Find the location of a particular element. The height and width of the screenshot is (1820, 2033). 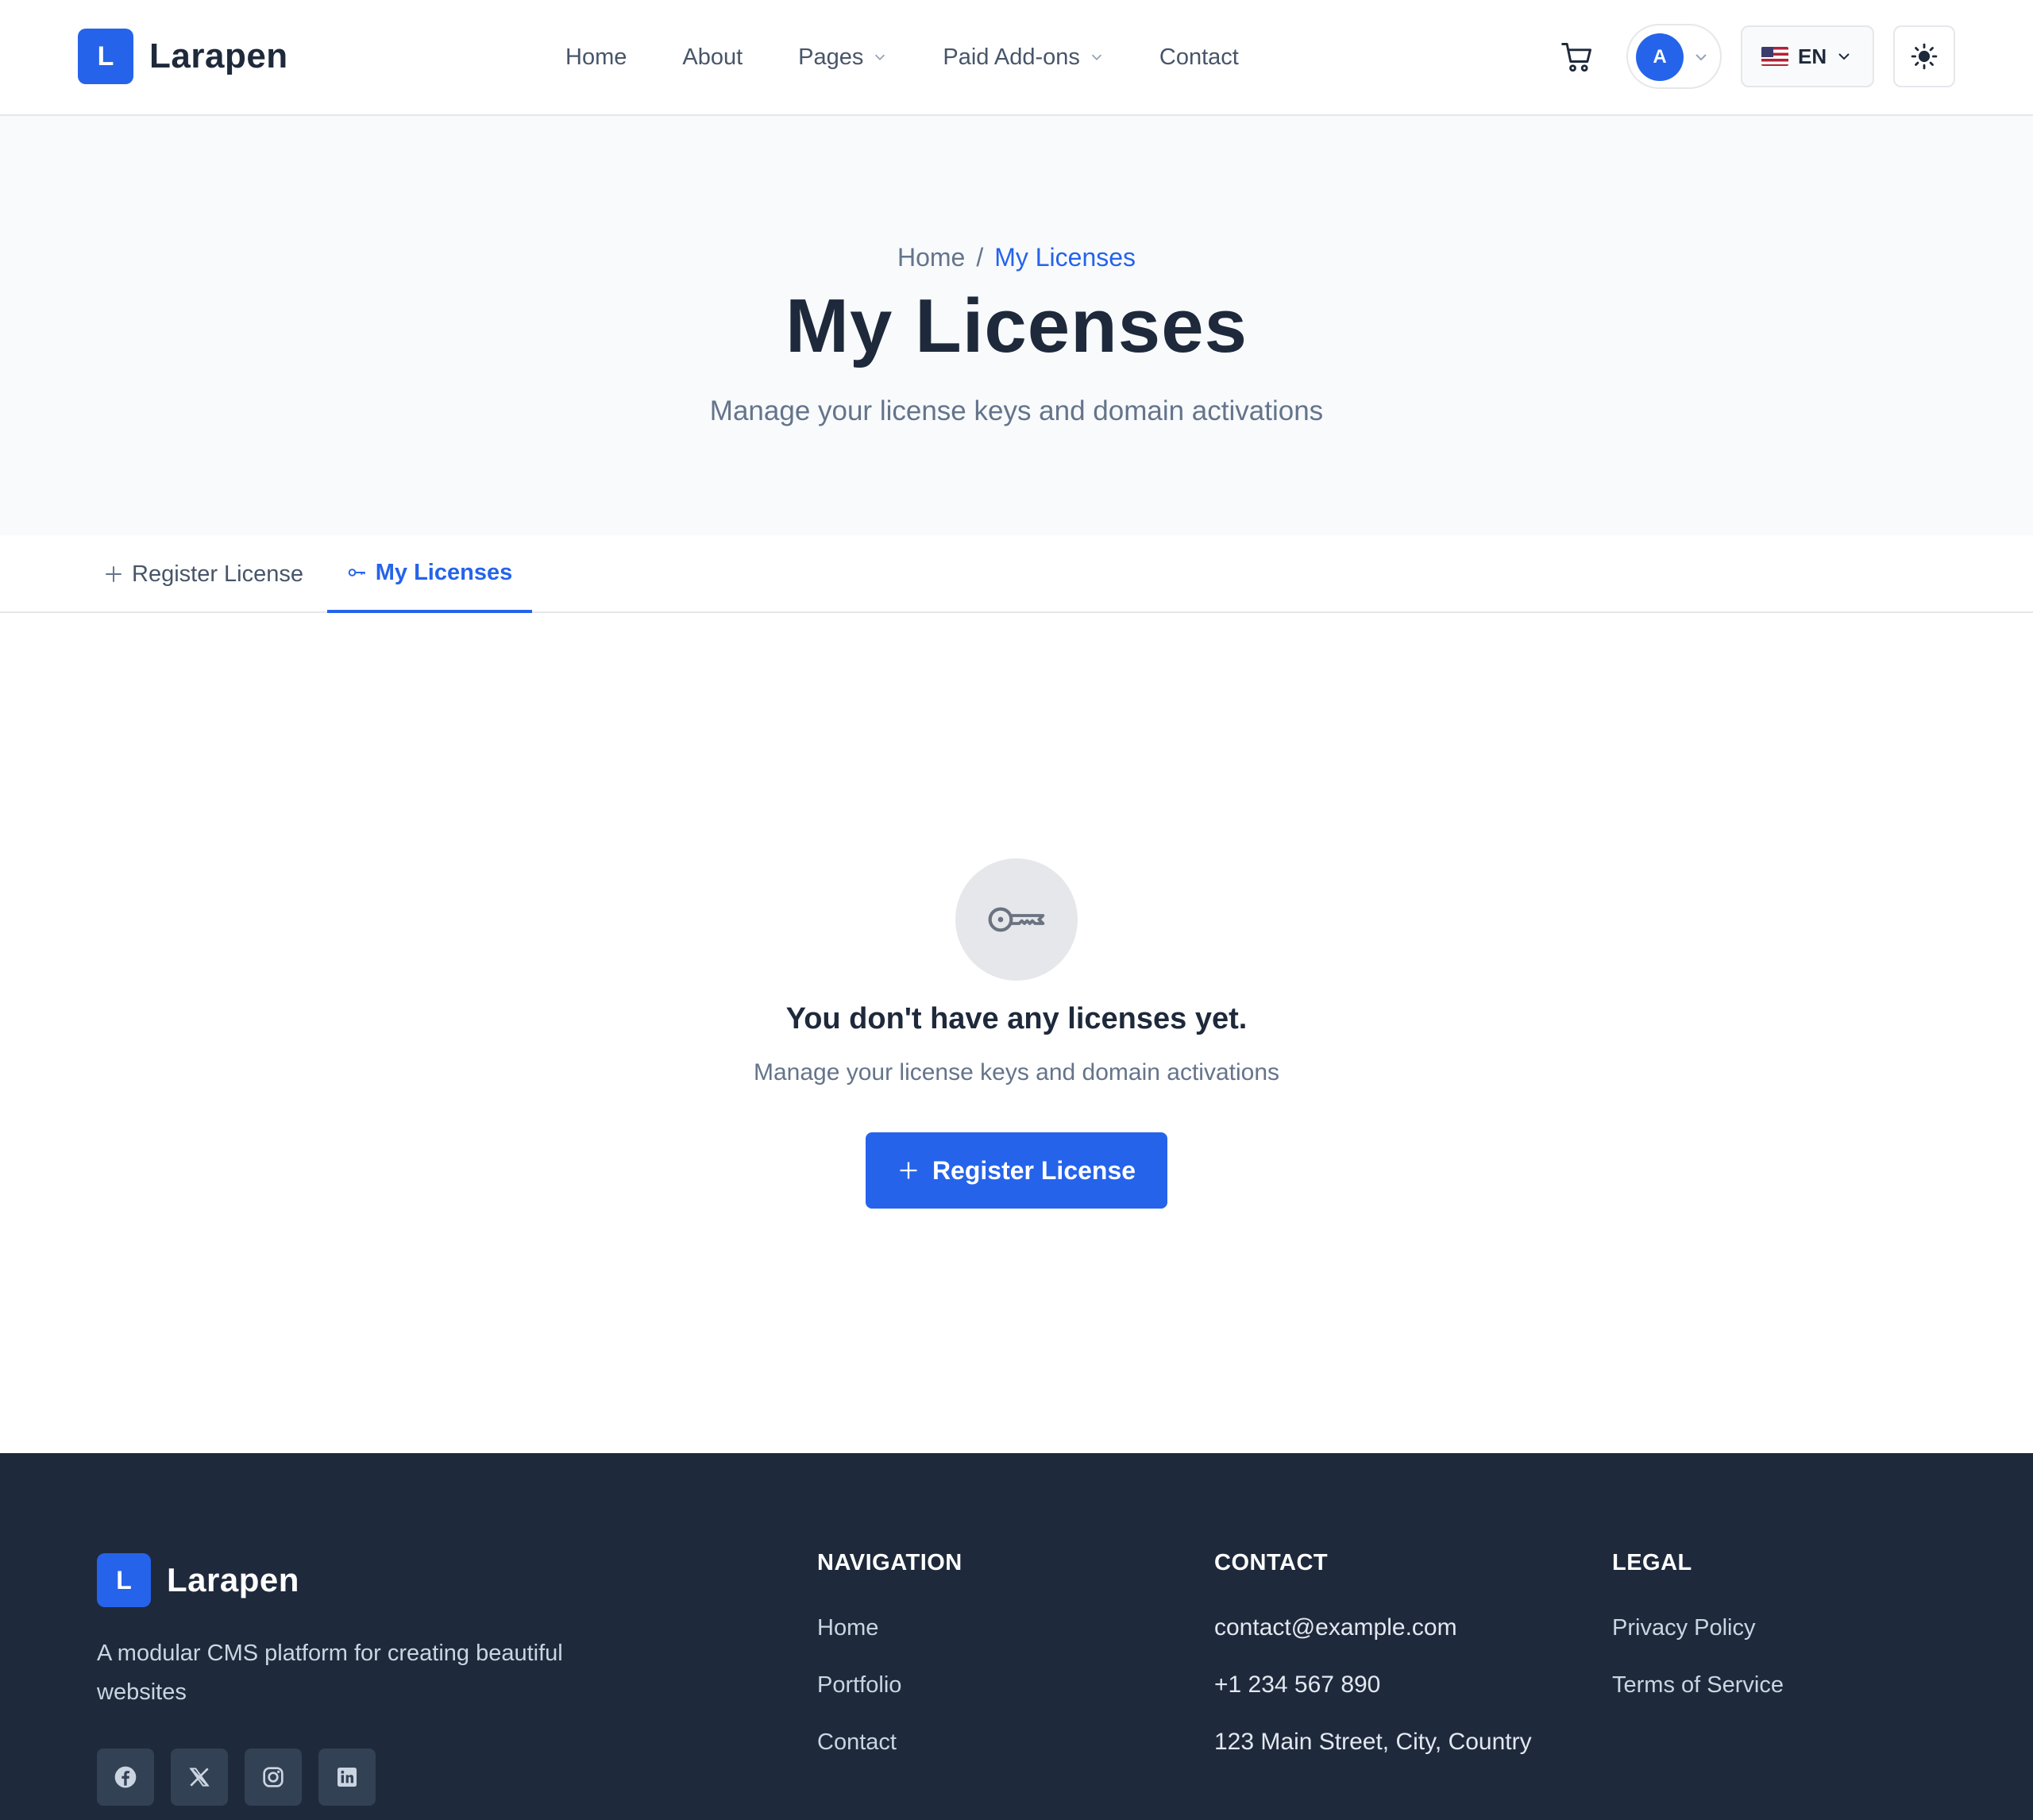

theme-toggle-button is located at coordinates (1924, 56).